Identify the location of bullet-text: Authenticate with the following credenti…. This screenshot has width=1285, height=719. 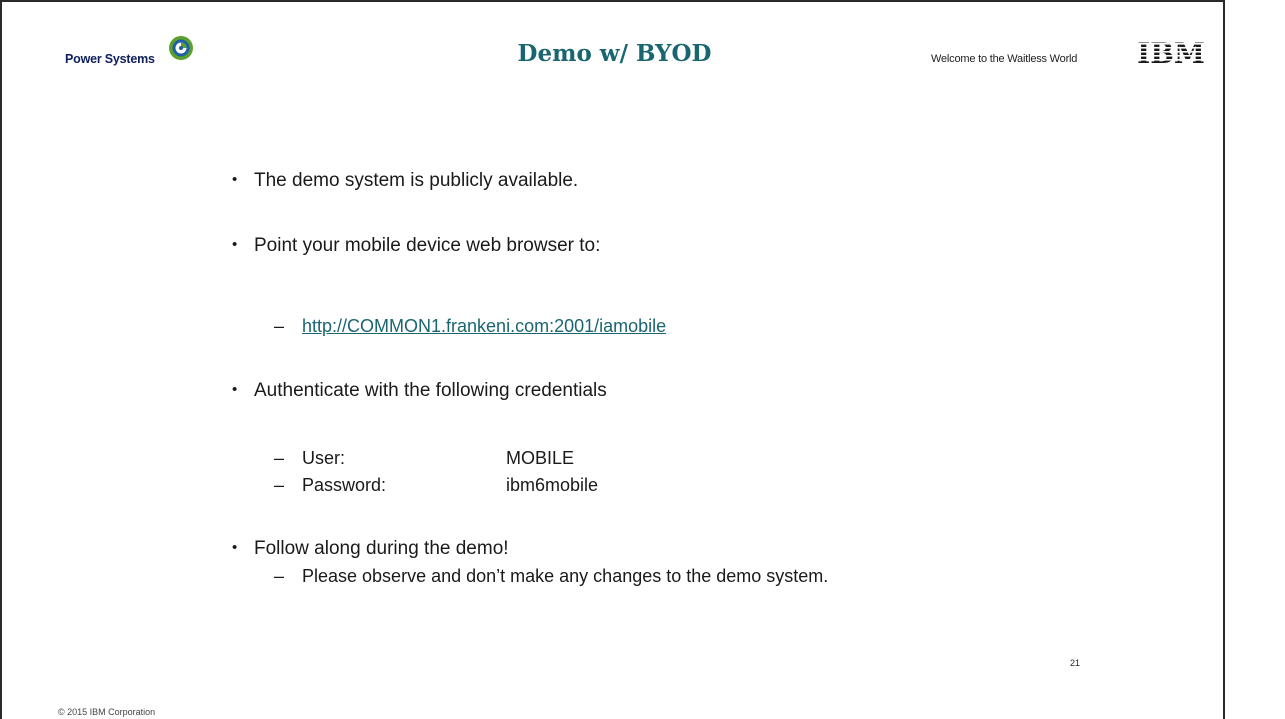
(430, 390).